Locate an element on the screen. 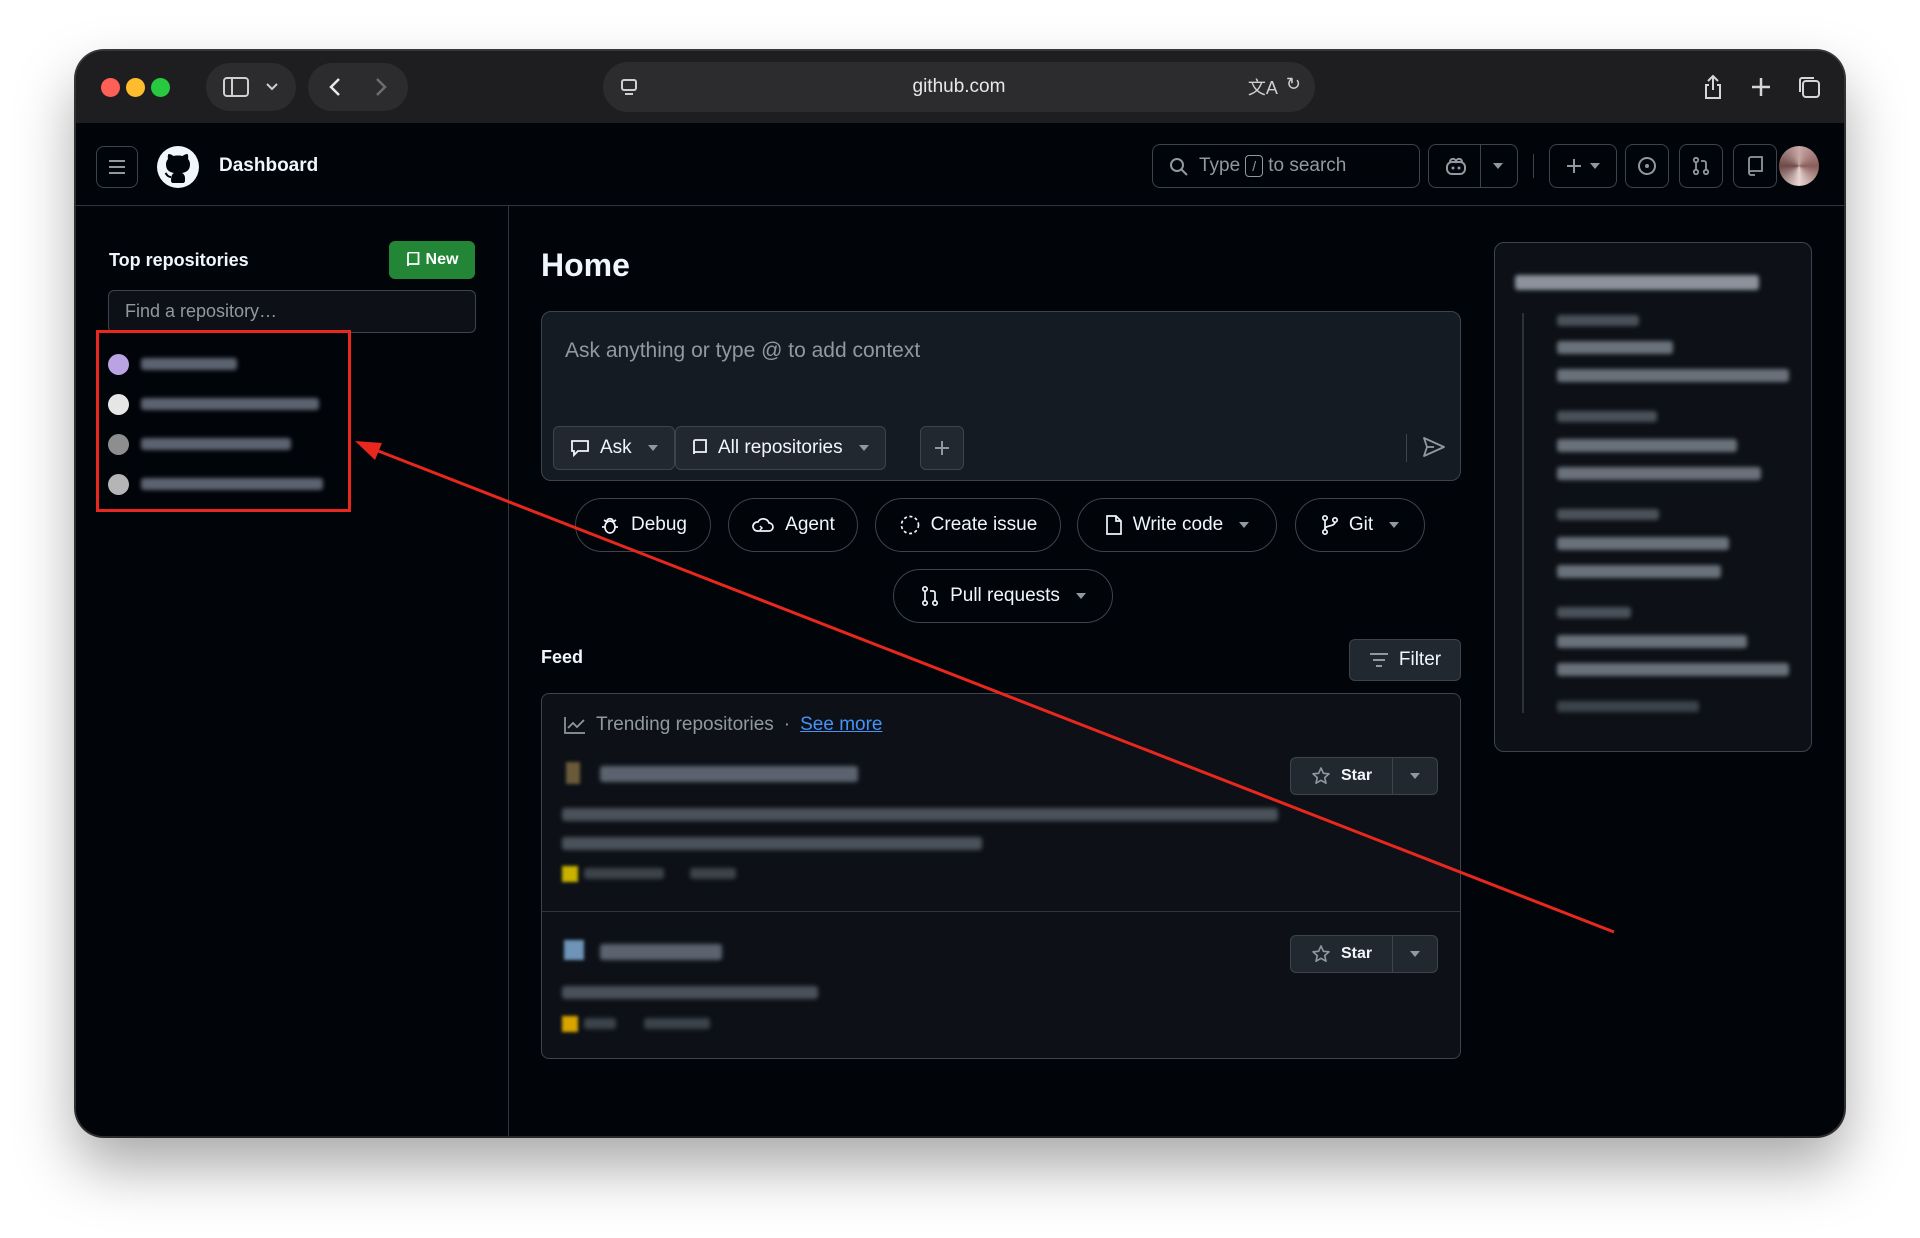 This screenshot has width=1920, height=1238. trending-label: Trending repositories is located at coordinates (685, 724).